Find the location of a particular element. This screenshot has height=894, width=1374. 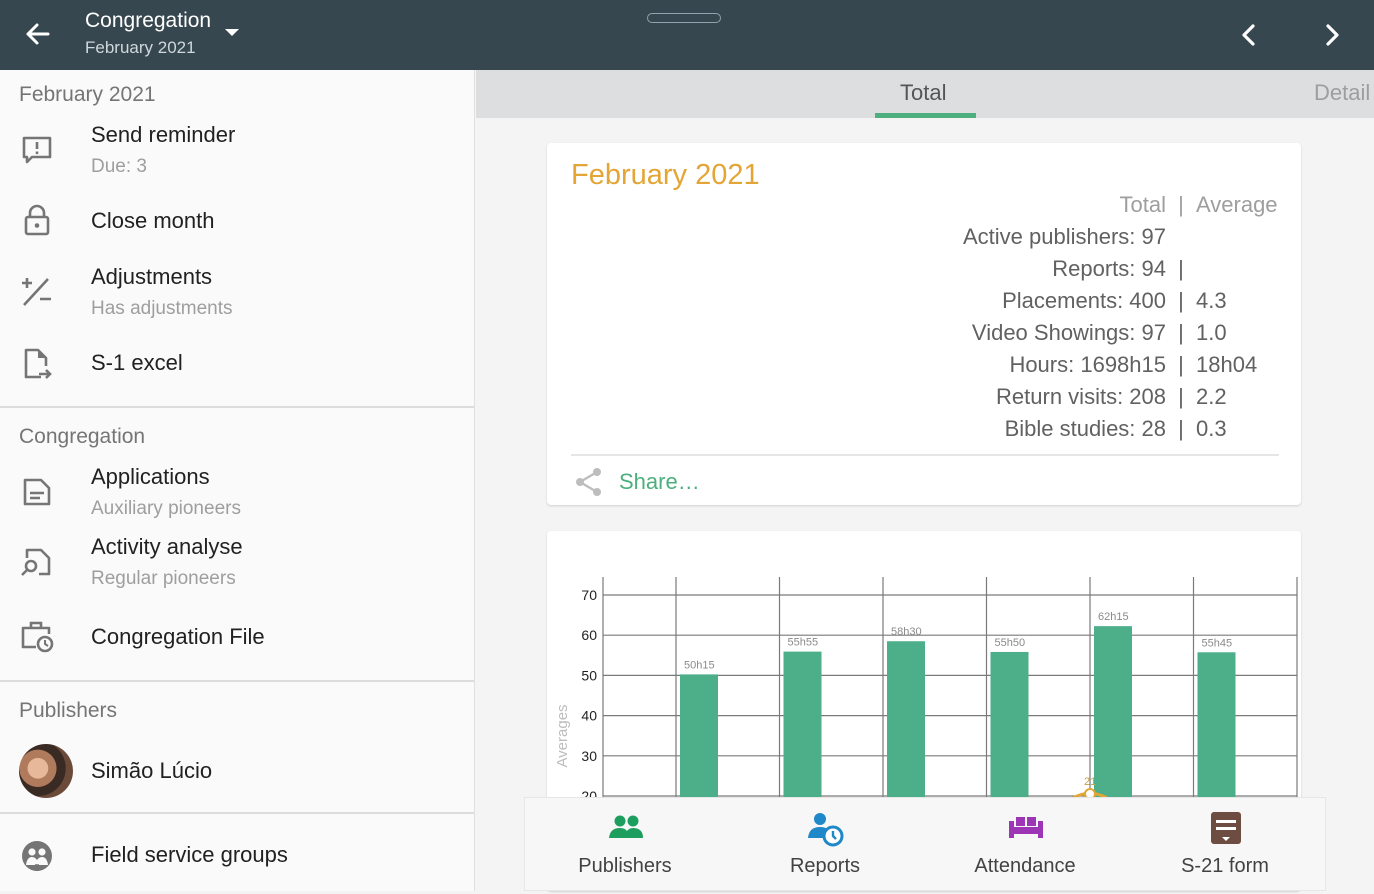

stat-average: 0.3 is located at coordinates (1211, 428).